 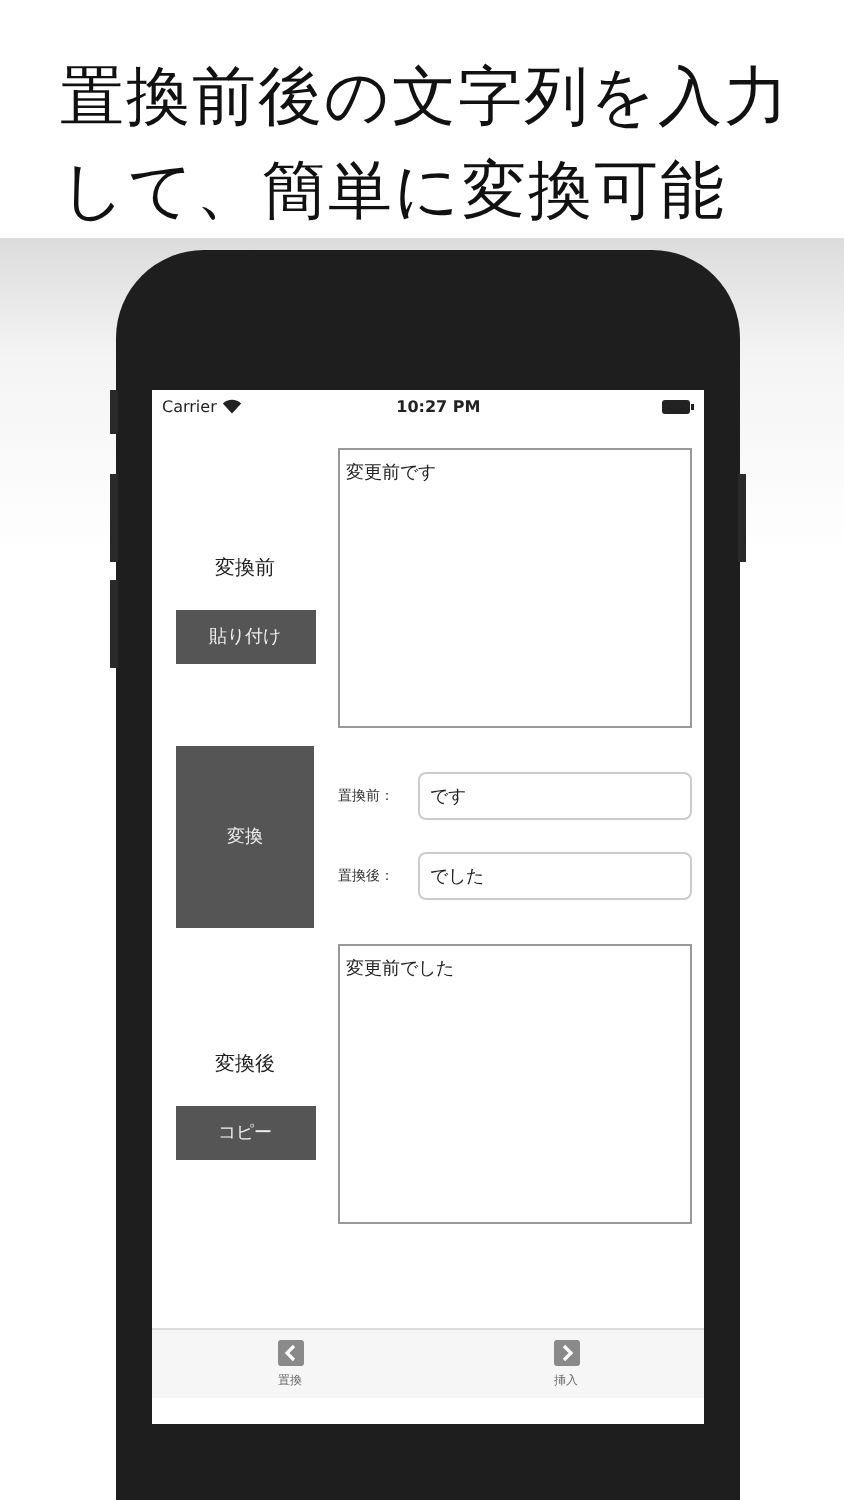 What do you see at coordinates (245, 636) in the screenshot?
I see `paste-button: 貼り付け` at bounding box center [245, 636].